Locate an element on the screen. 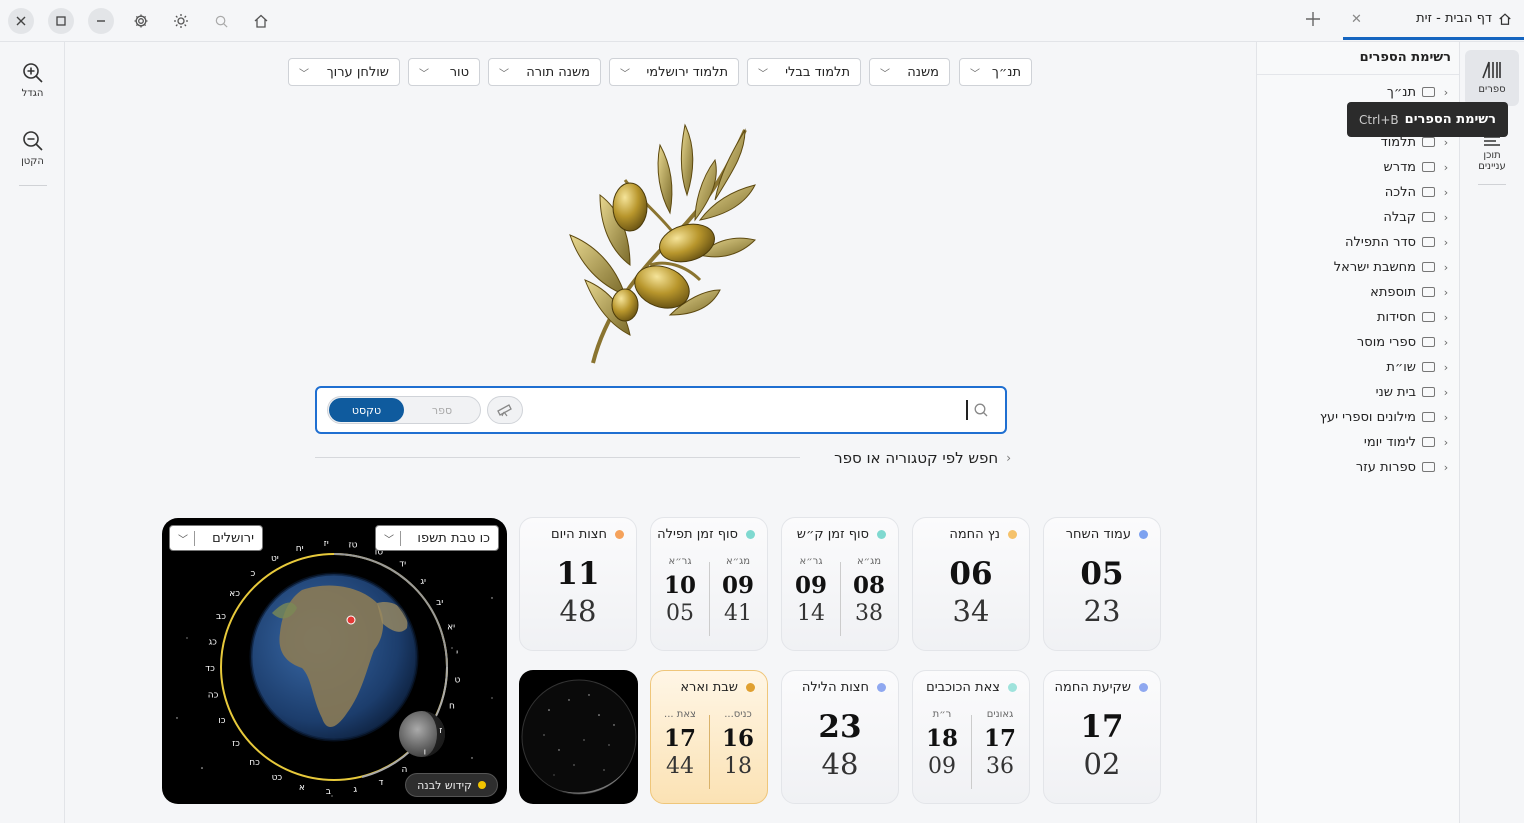  zman-opinion-label: מג״א is located at coordinates (869, 561).